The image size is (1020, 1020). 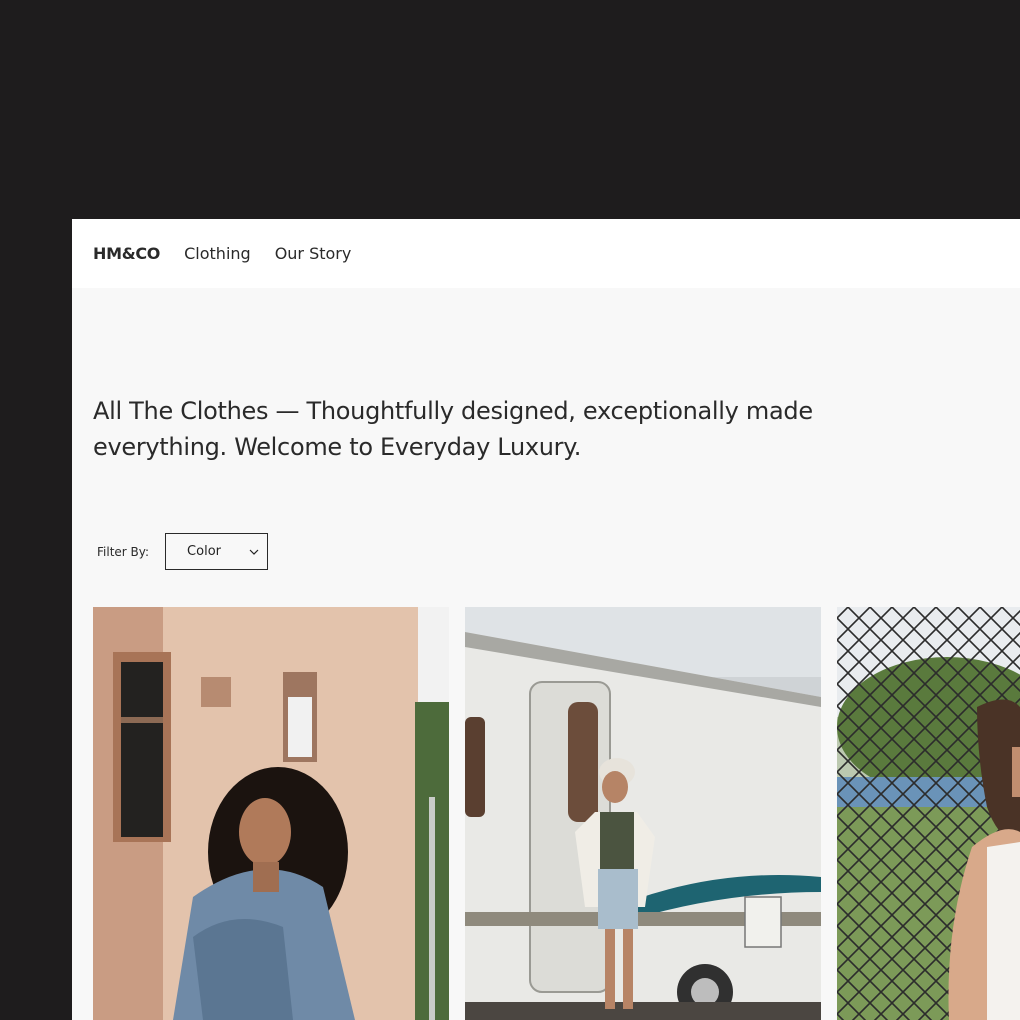 What do you see at coordinates (126, 253) in the screenshot?
I see `brand-logo: HM&CO` at bounding box center [126, 253].